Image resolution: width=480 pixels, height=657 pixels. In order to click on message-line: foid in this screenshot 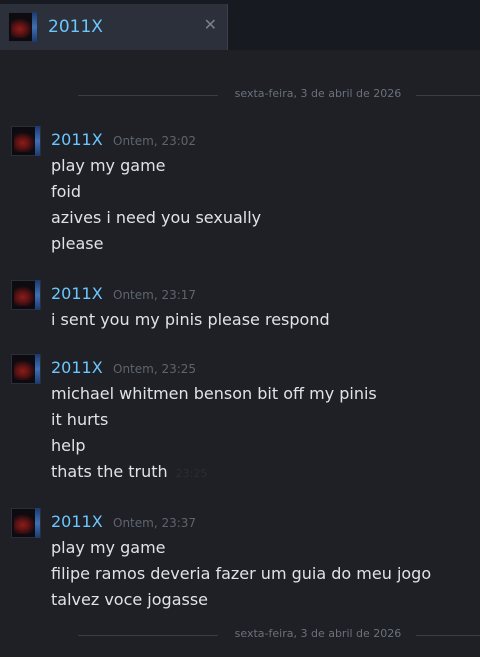, I will do `click(66, 191)`.